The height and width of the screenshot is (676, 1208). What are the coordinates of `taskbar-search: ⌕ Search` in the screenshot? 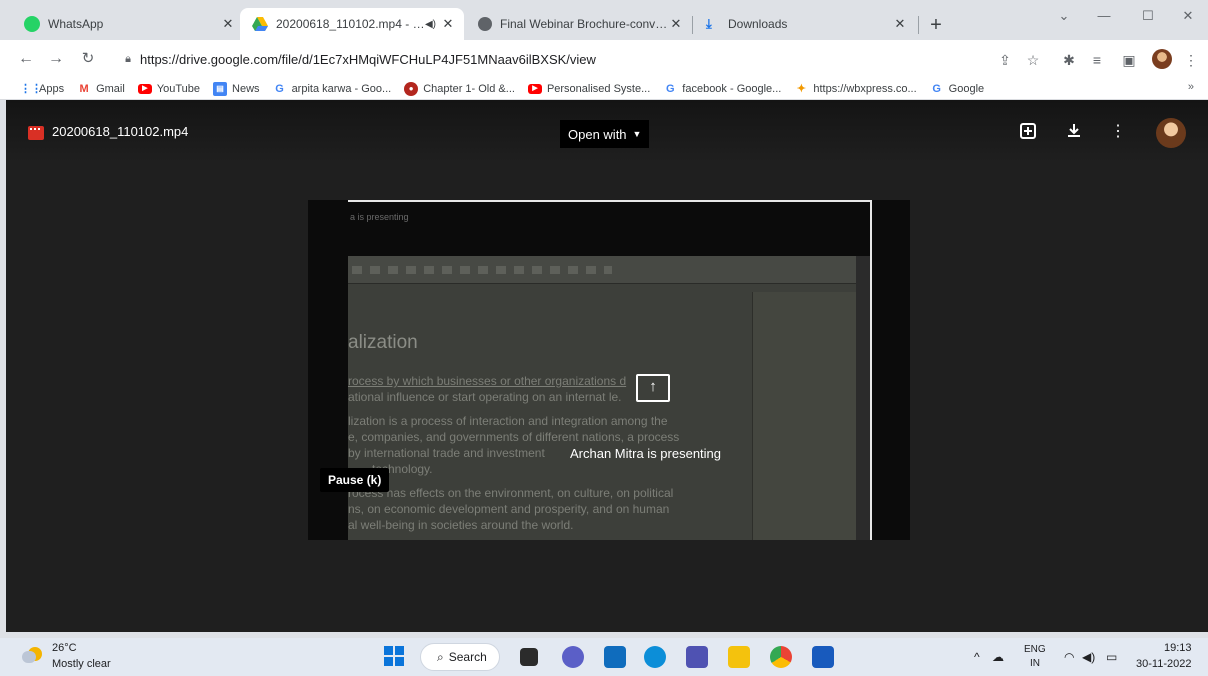 It's located at (460, 657).